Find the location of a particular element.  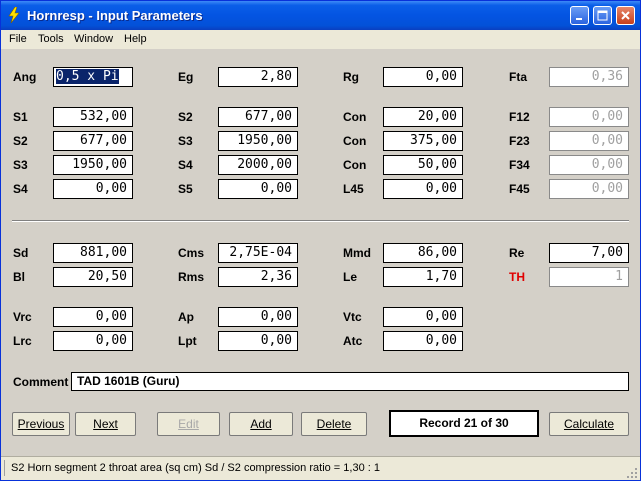

fta-label: Fta is located at coordinates (518, 77).